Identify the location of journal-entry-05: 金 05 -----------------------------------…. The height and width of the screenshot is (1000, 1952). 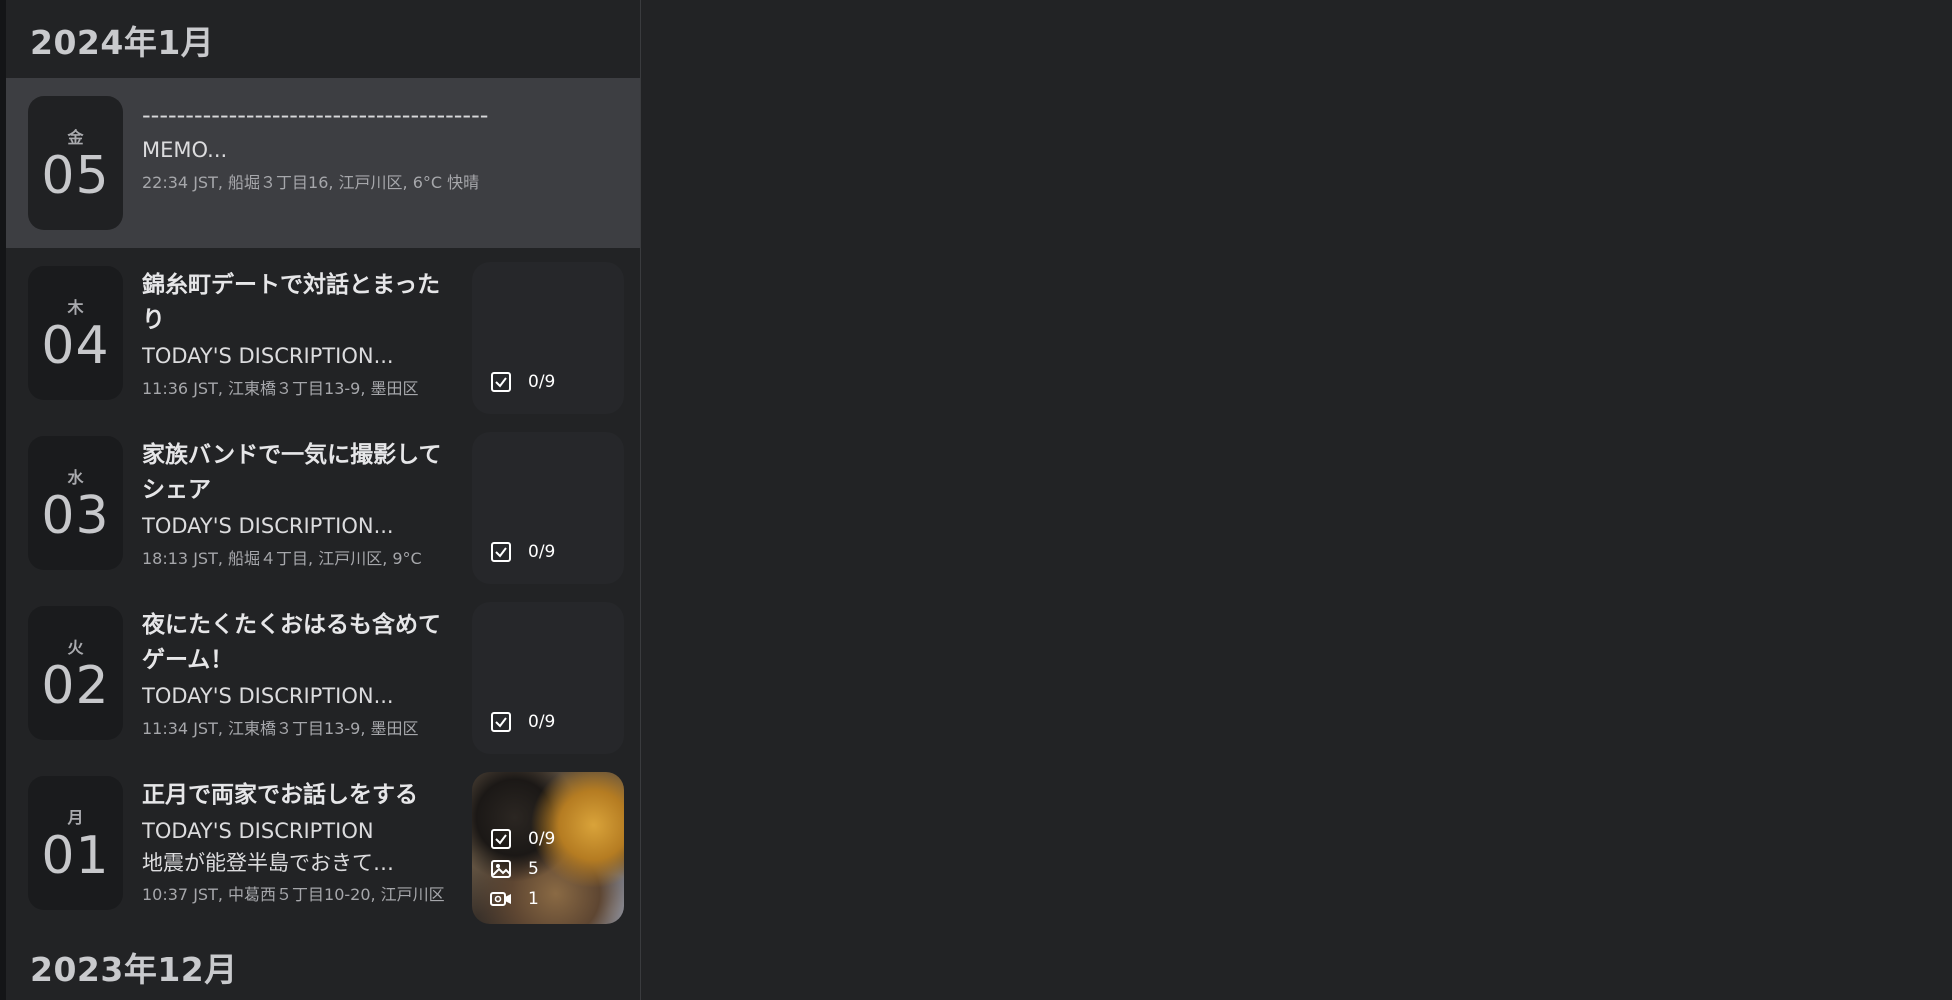
(323, 163).